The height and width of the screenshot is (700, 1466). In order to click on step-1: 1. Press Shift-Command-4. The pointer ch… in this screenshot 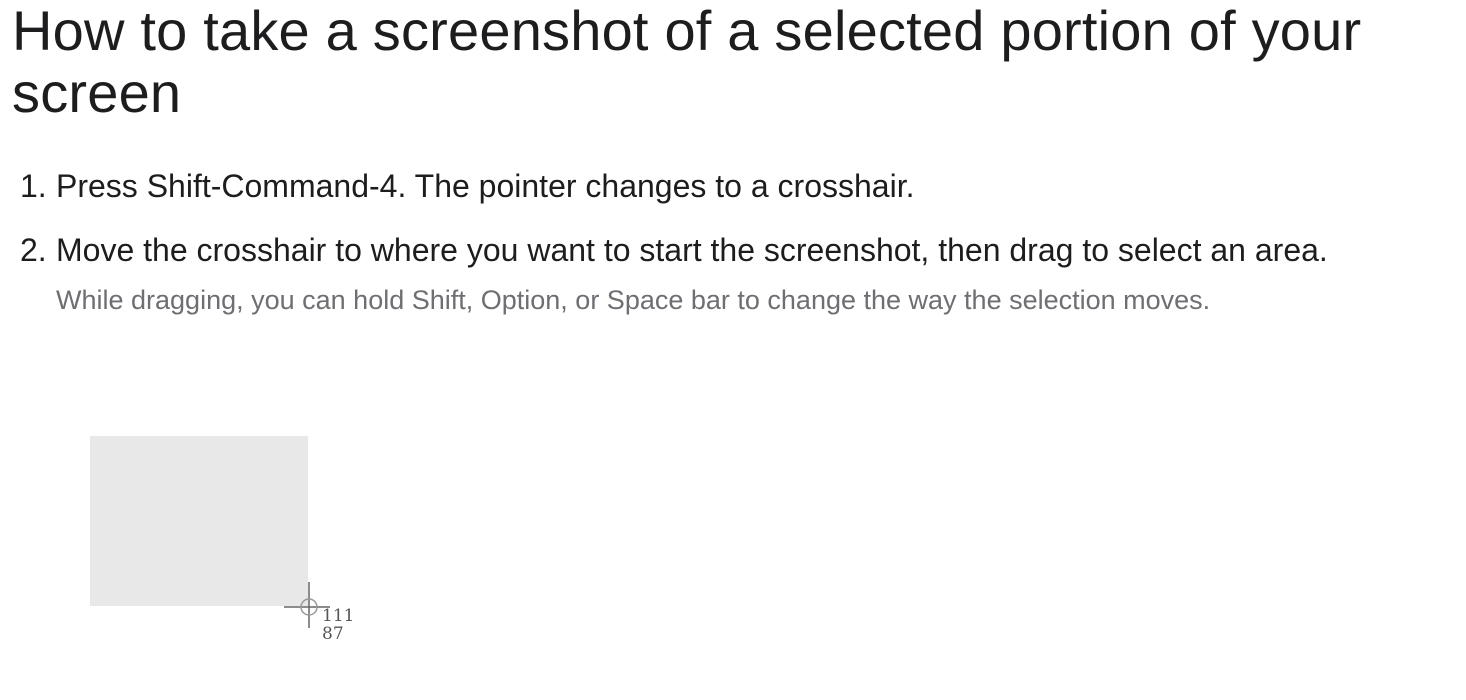, I will do `click(720, 186)`.